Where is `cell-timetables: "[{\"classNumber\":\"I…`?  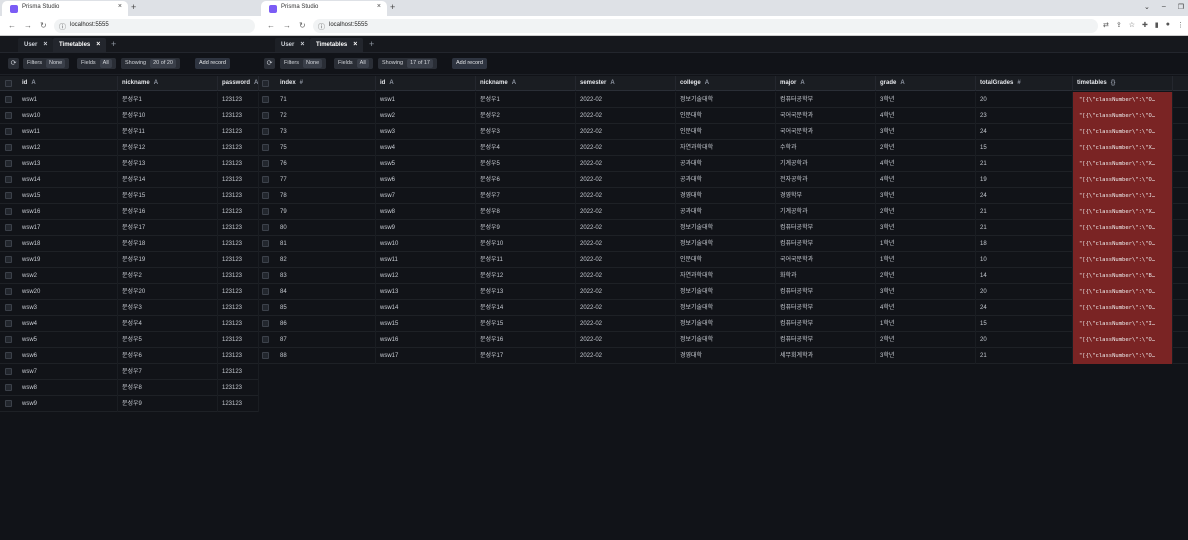 cell-timetables: "[{\"classNumber\":\"I… is located at coordinates (1123, 324).